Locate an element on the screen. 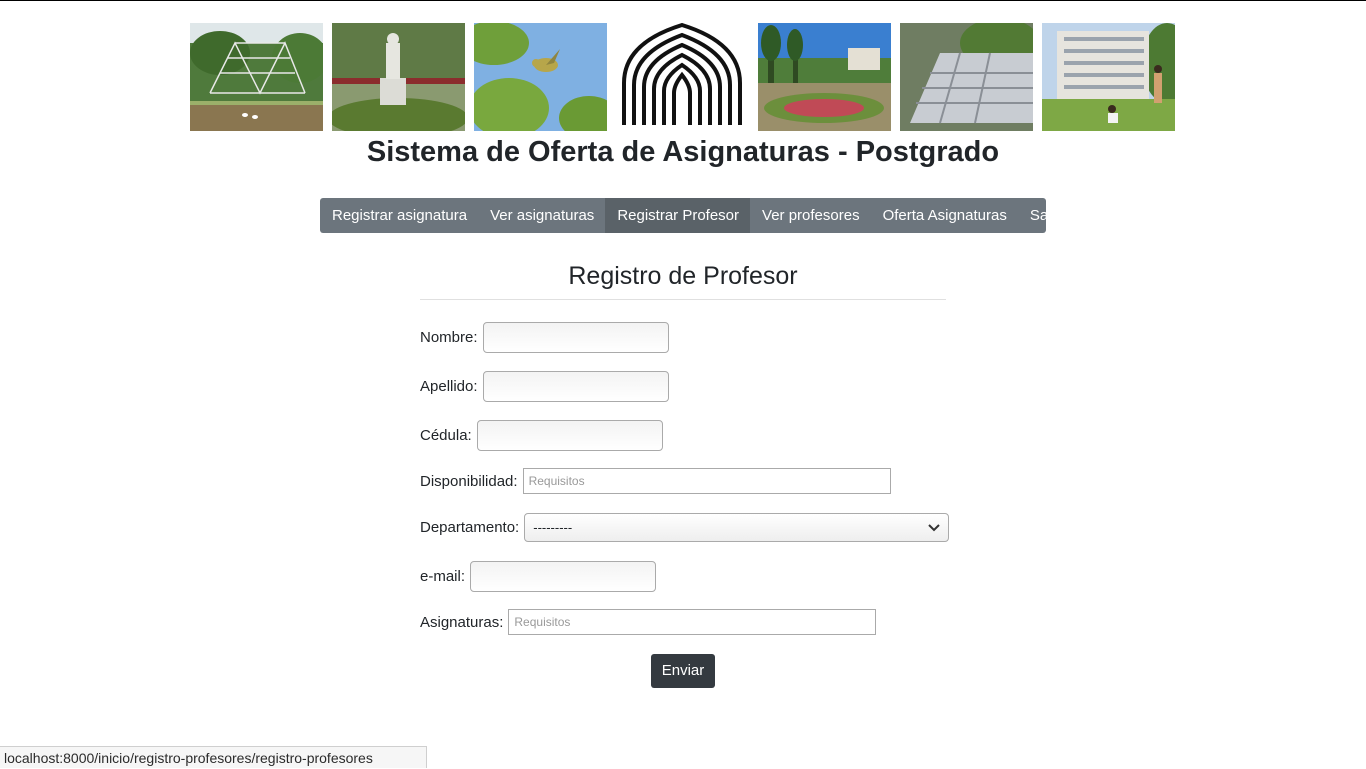 Image resolution: width=1366 pixels, height=769 pixels. nombre-input is located at coordinates (575, 337).